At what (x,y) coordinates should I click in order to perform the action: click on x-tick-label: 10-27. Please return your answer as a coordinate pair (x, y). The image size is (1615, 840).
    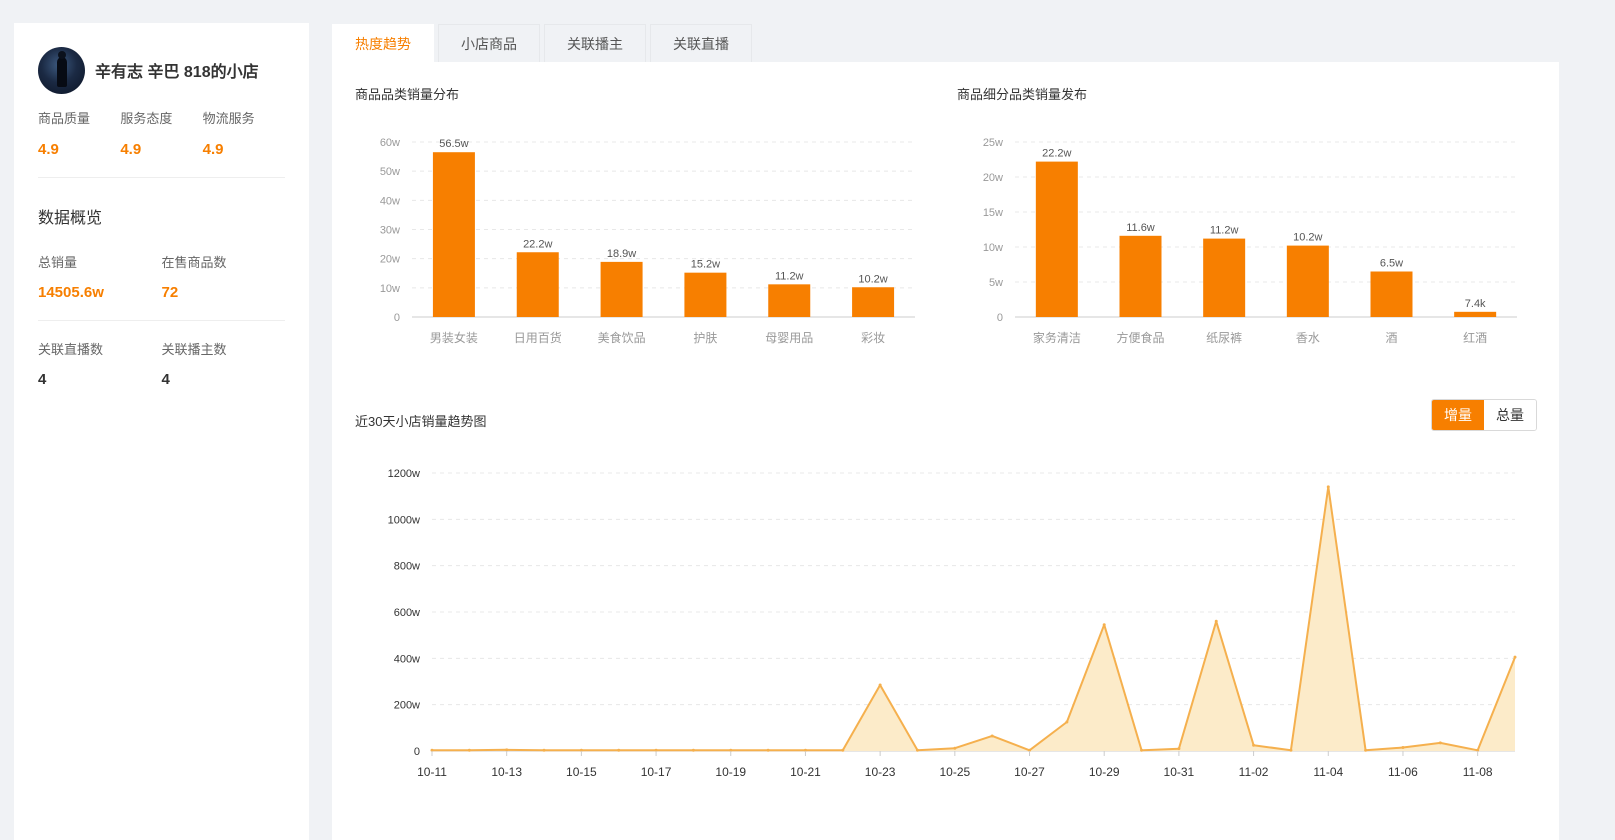
    Looking at the image, I should click on (1029, 772).